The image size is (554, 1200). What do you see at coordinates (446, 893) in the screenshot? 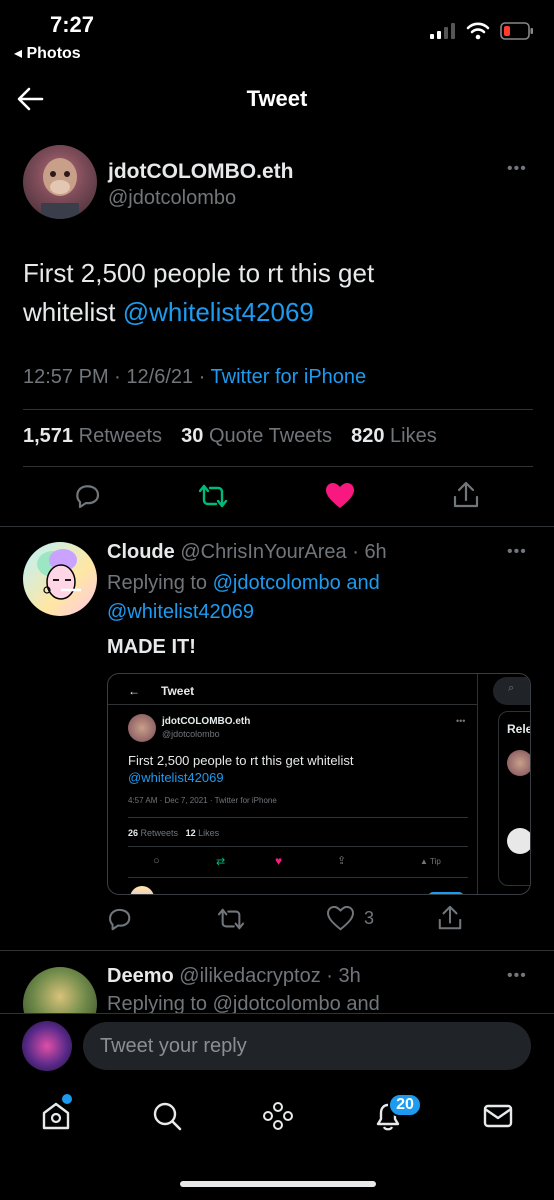
I see `embed-next-button` at bounding box center [446, 893].